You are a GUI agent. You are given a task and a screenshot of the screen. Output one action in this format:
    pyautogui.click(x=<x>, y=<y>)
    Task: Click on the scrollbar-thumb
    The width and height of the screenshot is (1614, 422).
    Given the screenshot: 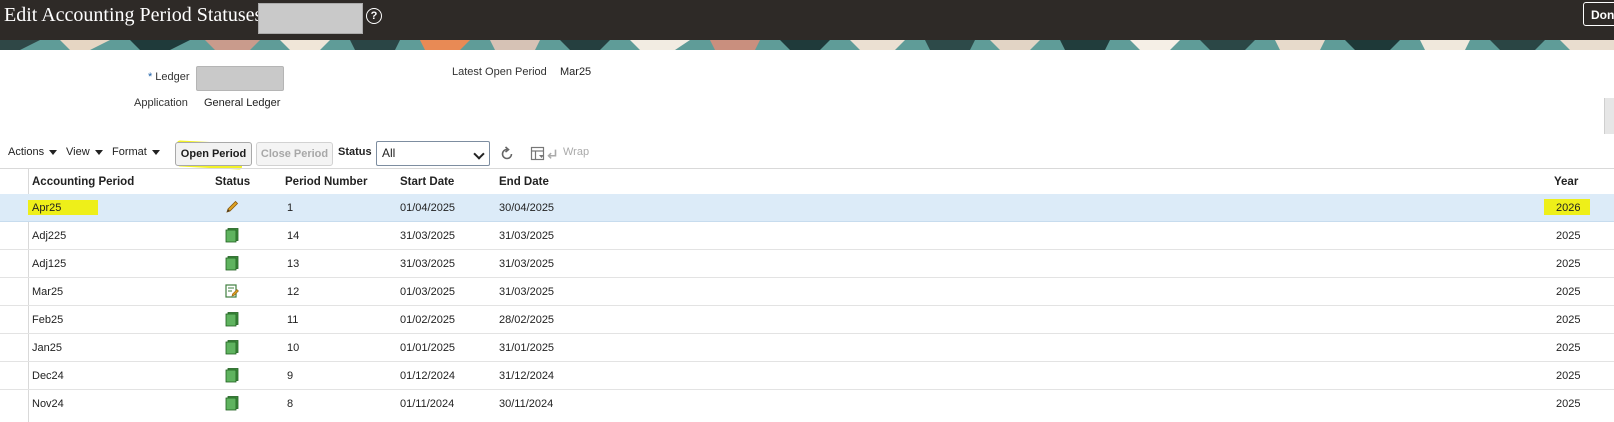 What is the action you would take?
    pyautogui.click(x=1609, y=116)
    